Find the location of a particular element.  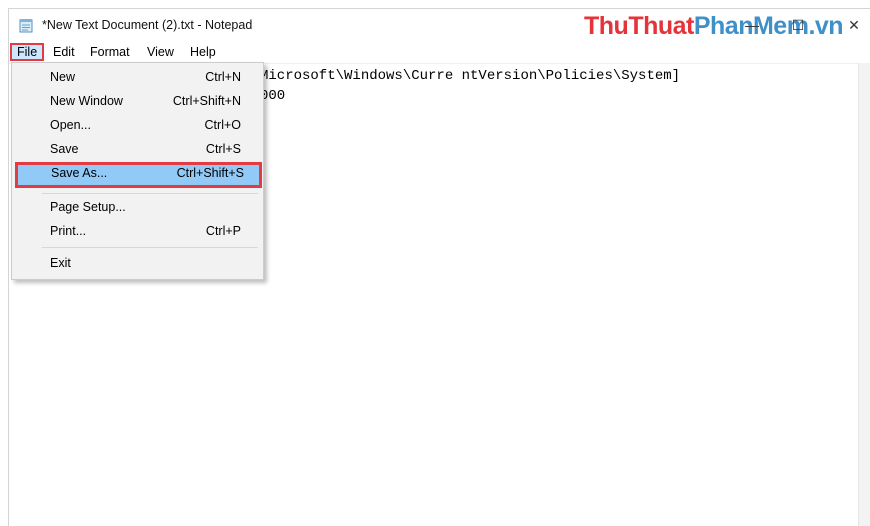

menu-item-print: Print... Ctrl+P is located at coordinates (136, 231).